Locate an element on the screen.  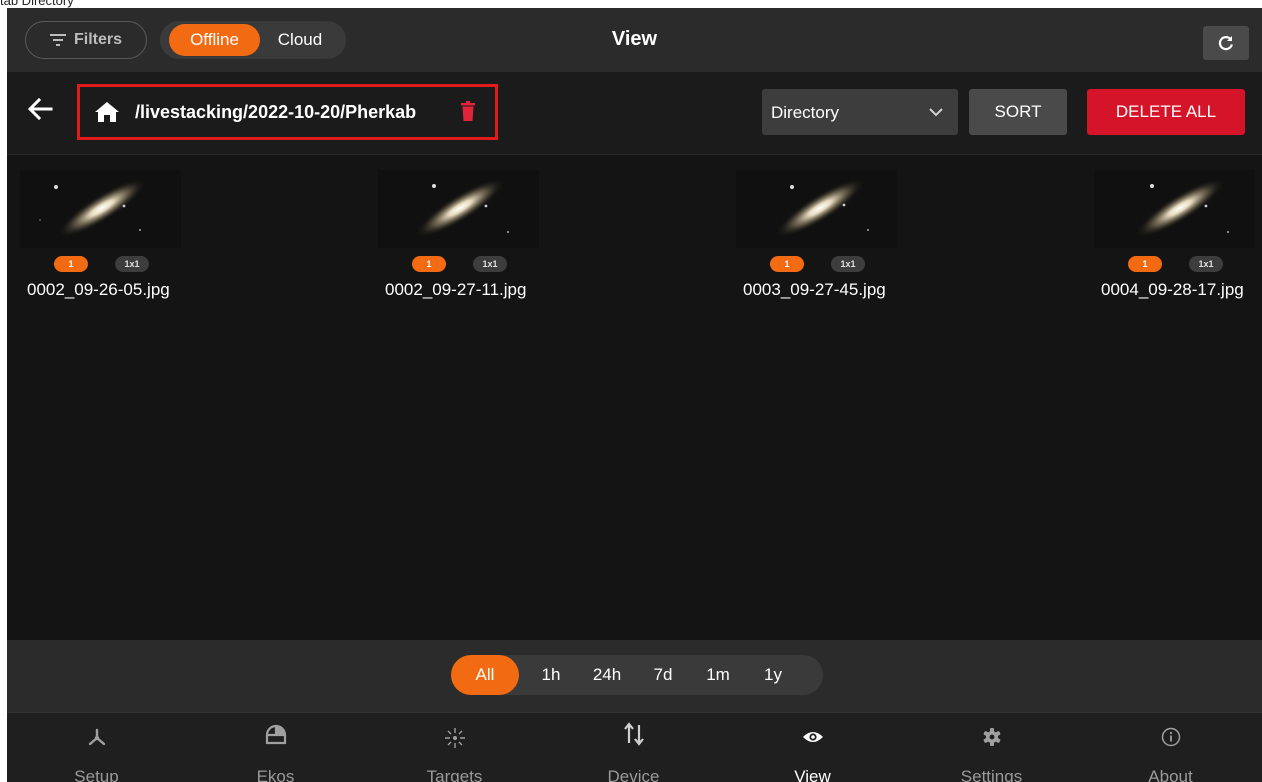
time-filter-all: All is located at coordinates (485, 675).